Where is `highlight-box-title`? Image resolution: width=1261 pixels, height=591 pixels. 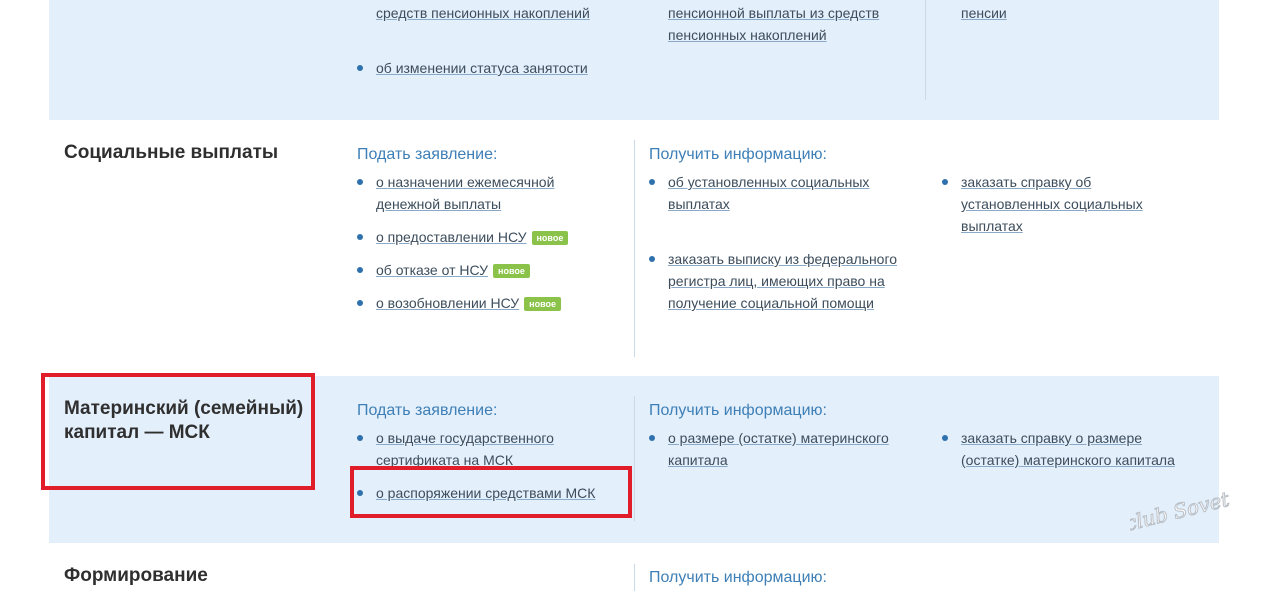
highlight-box-title is located at coordinates (178, 431).